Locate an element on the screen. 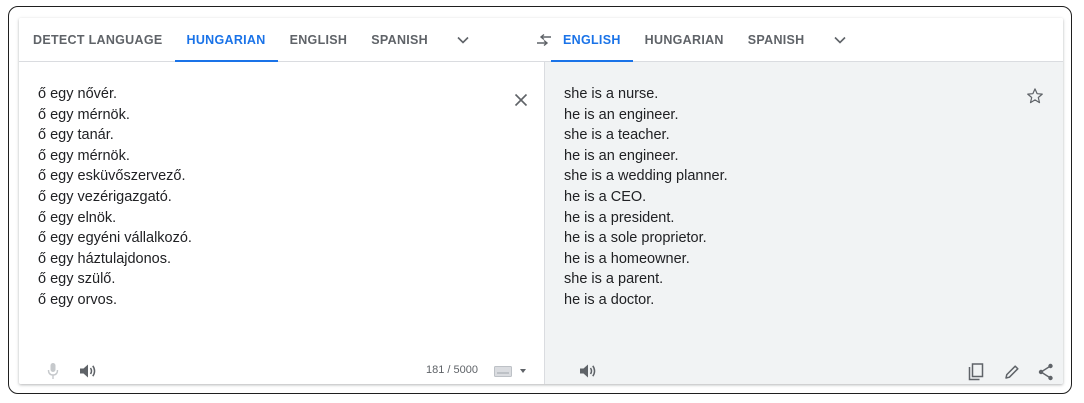 This screenshot has height=403, width=1084. pencil-icon is located at coordinates (1012, 372).